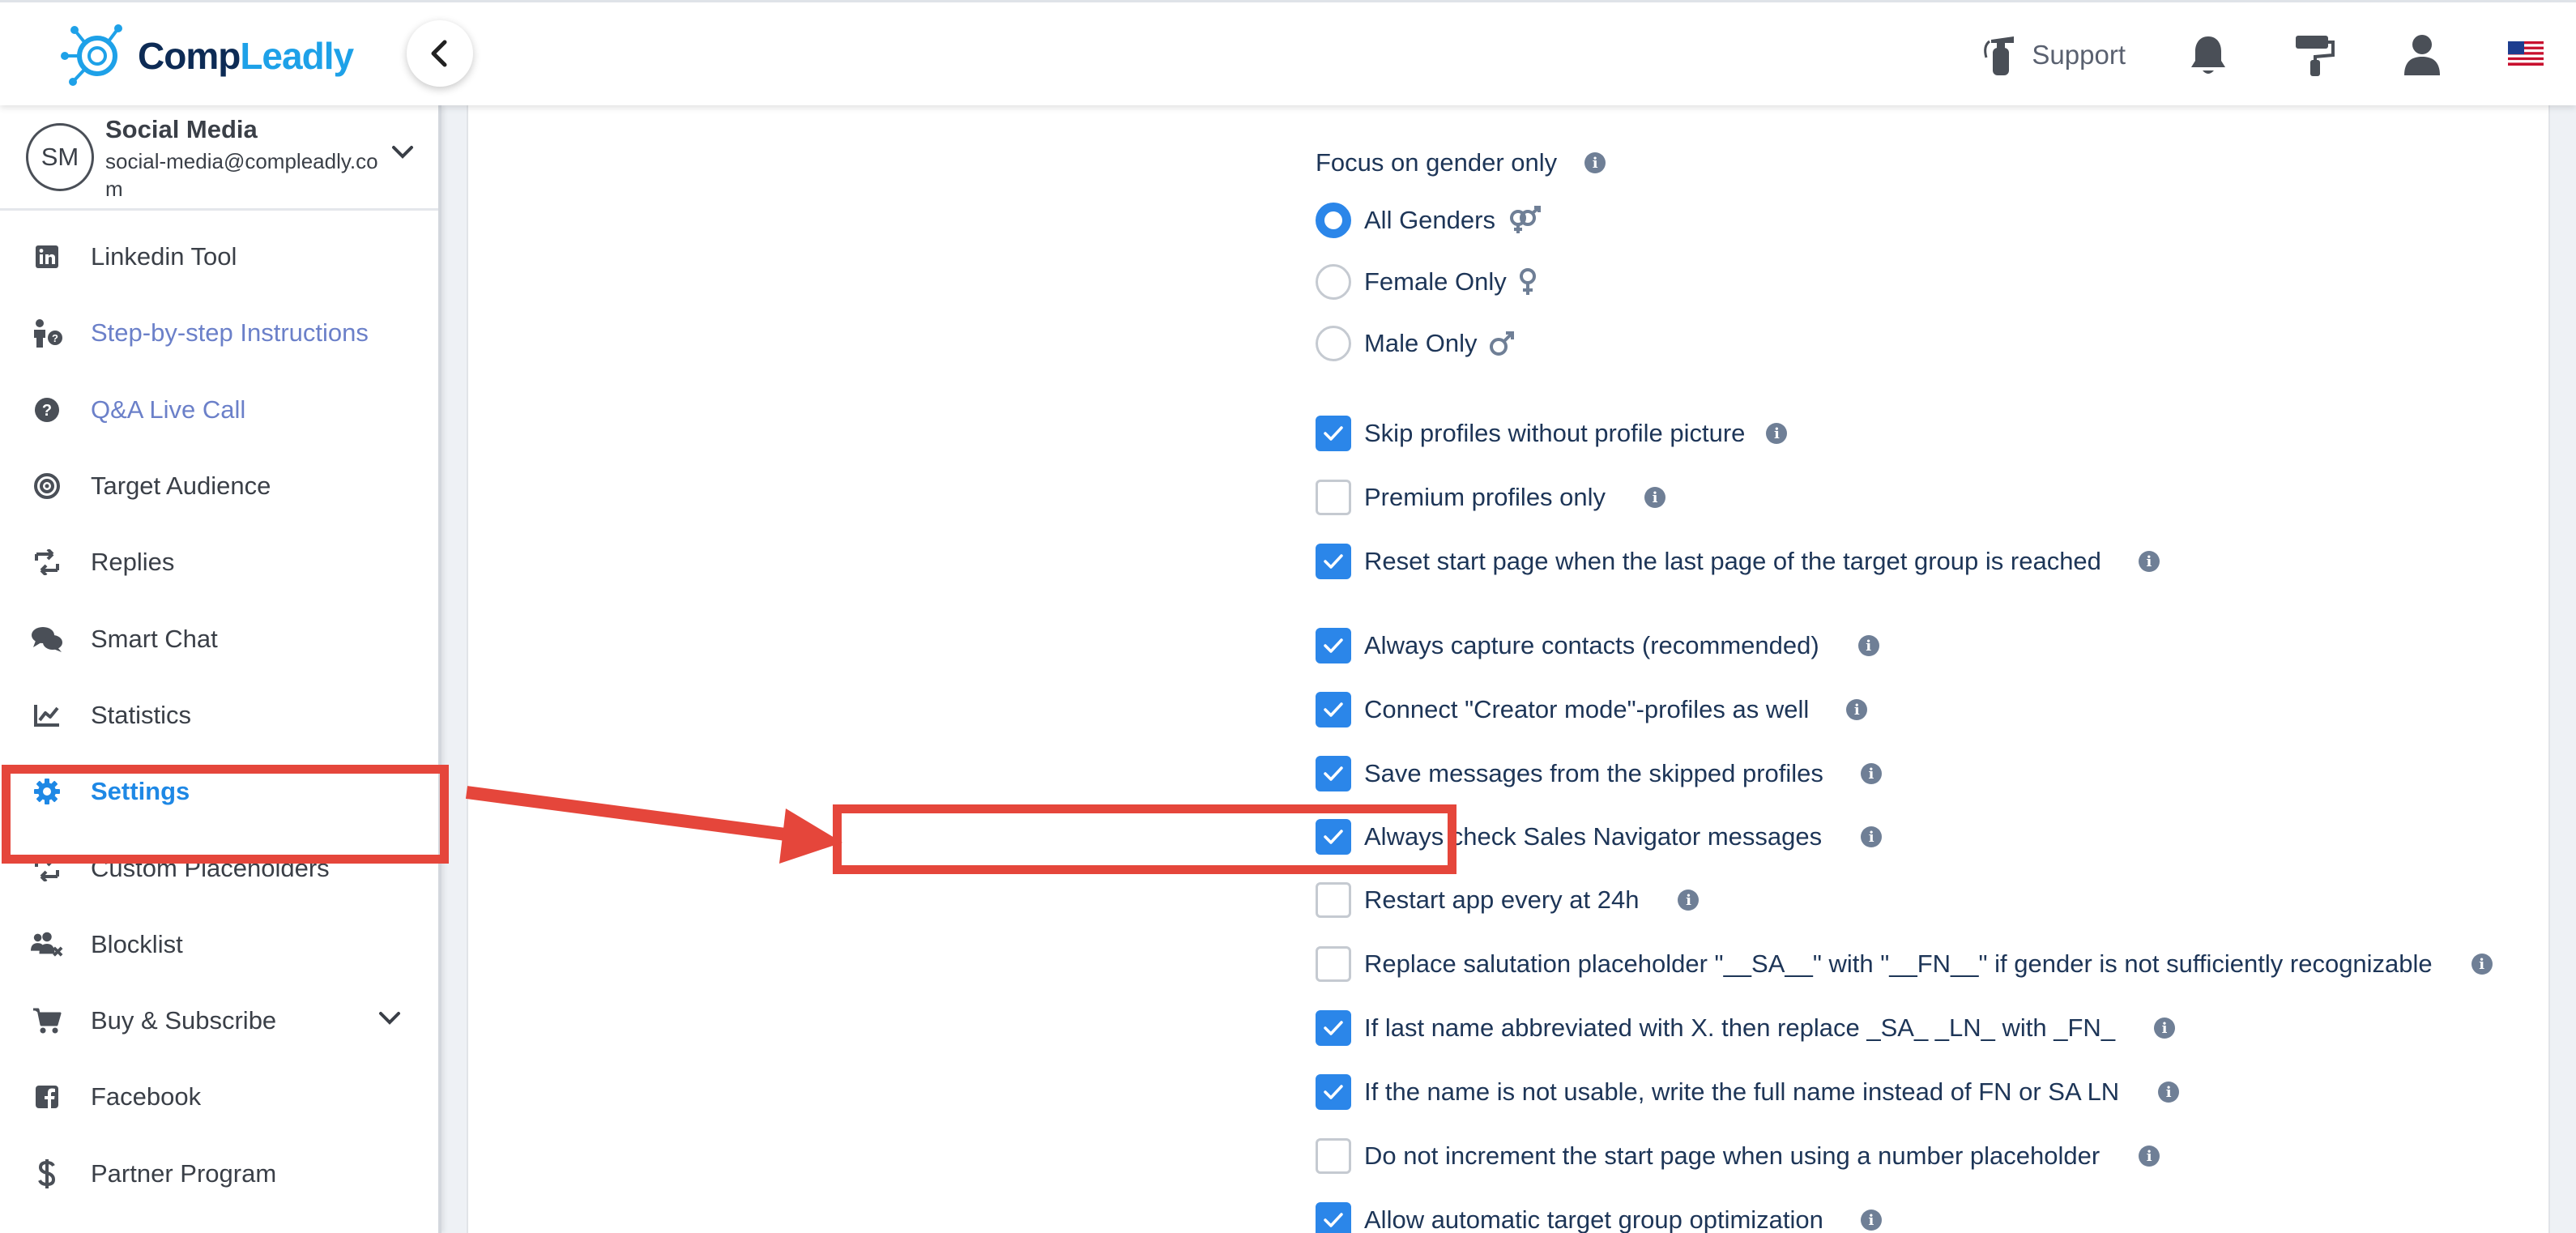 The width and height of the screenshot is (2576, 1233). I want to click on sidebar-item-label: Statistics, so click(141, 714).